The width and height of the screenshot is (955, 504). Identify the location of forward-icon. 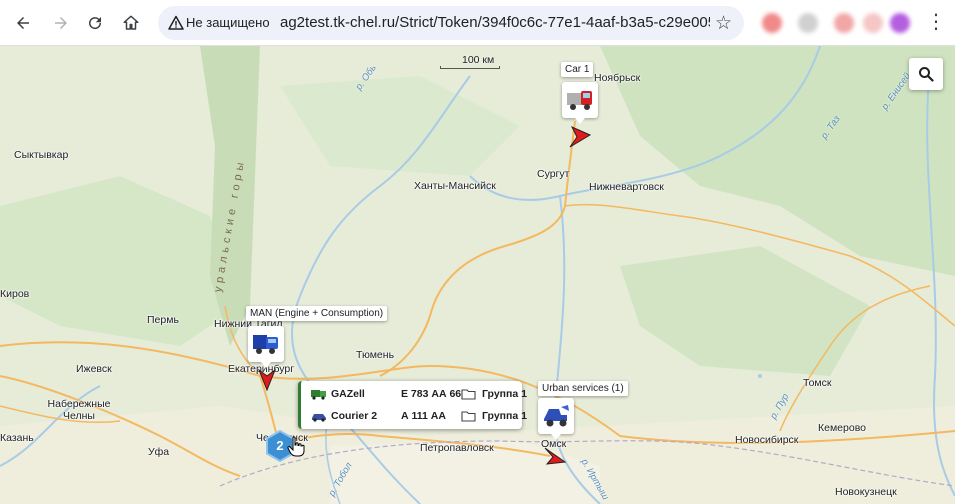
(61, 23).